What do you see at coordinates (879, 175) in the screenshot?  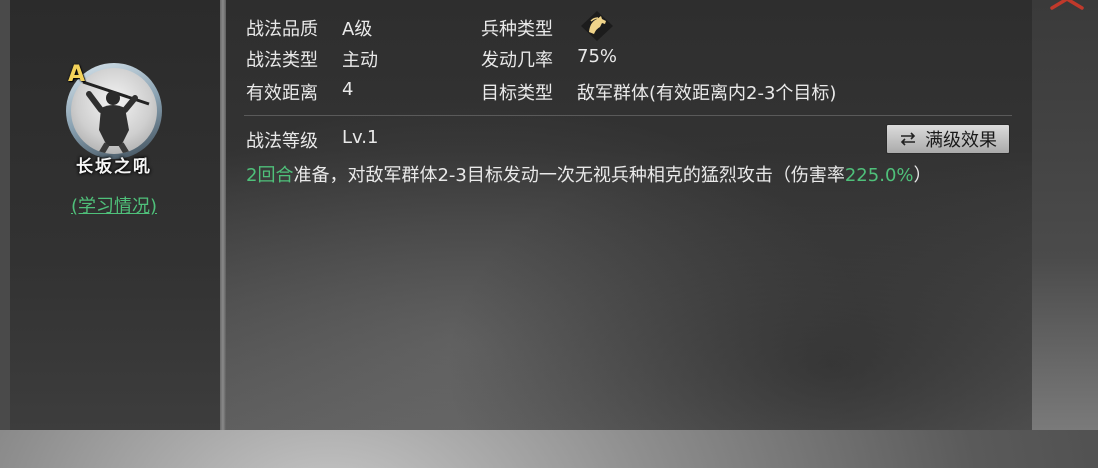 I see `damage-rate: 225.0%` at bounding box center [879, 175].